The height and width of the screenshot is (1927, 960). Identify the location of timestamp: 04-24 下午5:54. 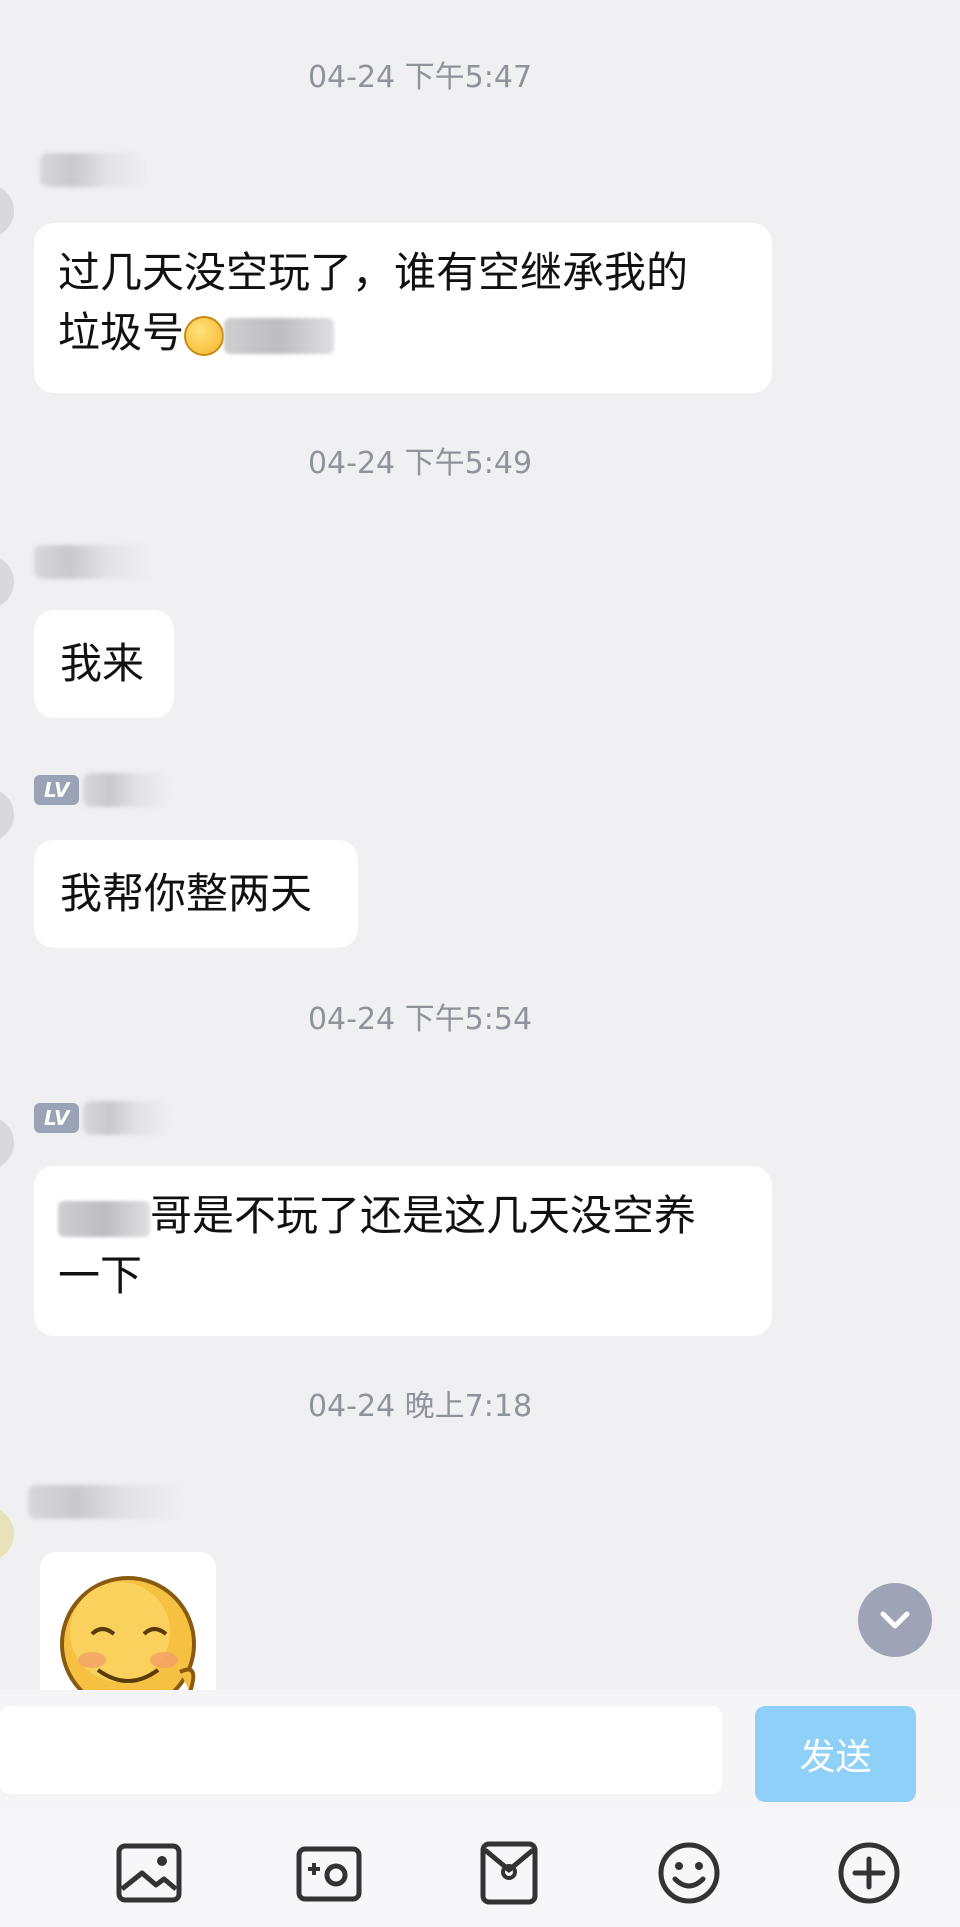
(420, 1019).